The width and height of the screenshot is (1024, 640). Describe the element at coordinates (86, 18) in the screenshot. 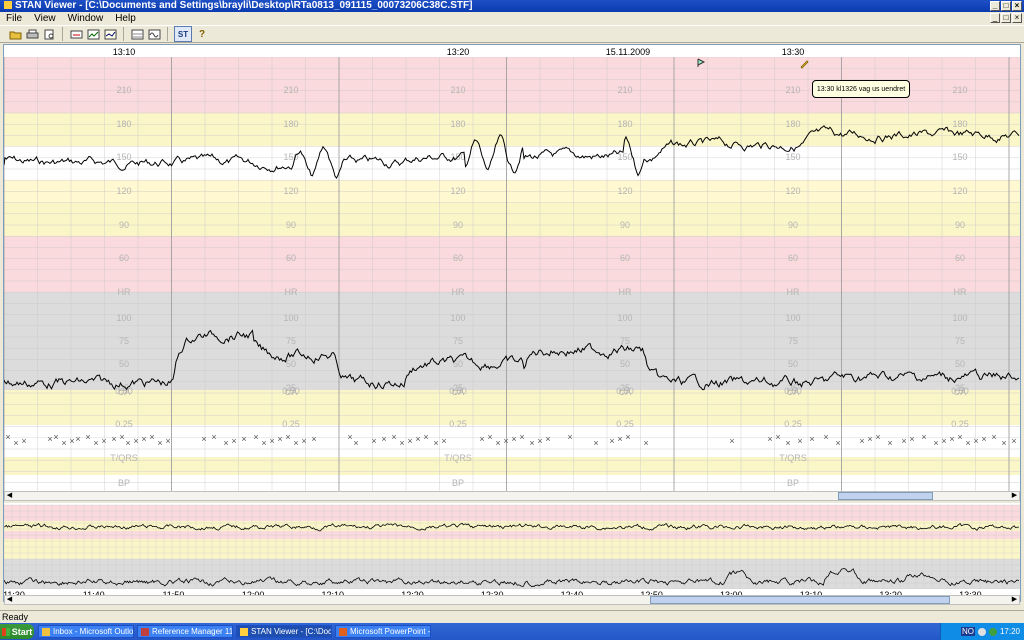

I see `menu-window: Window` at that location.